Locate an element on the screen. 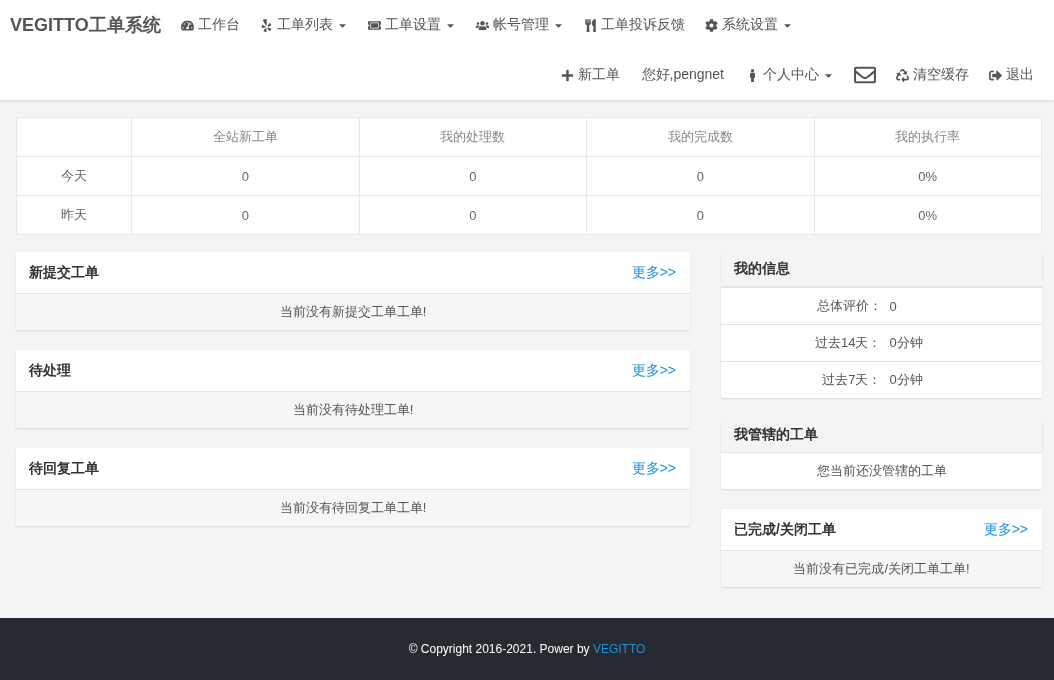 This screenshot has width=1054, height=680. nav-link: 工单列表 is located at coordinates (303, 25).